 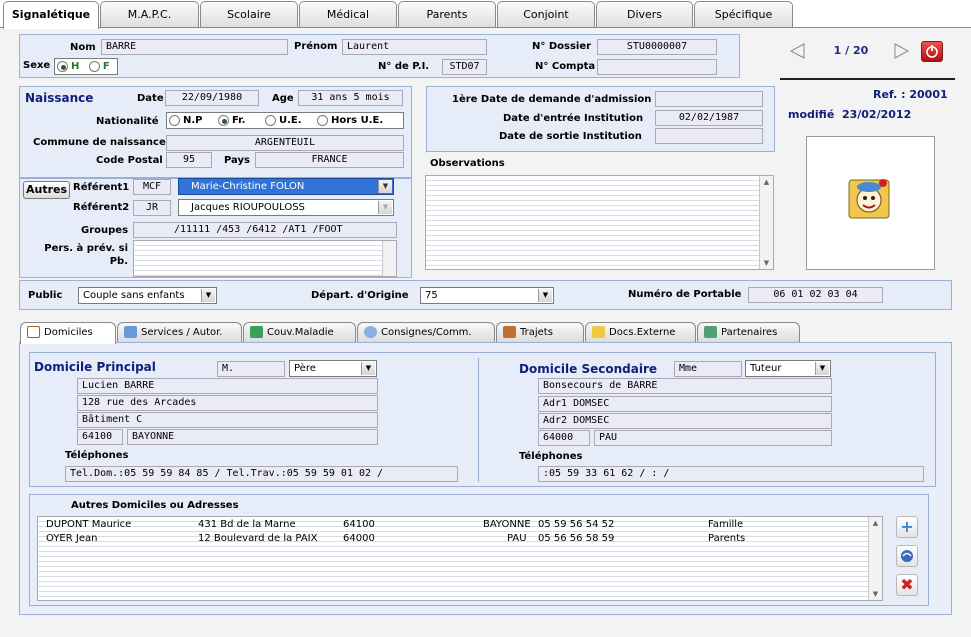 I want to click on nat-np-option: N.P, so click(x=185, y=120).